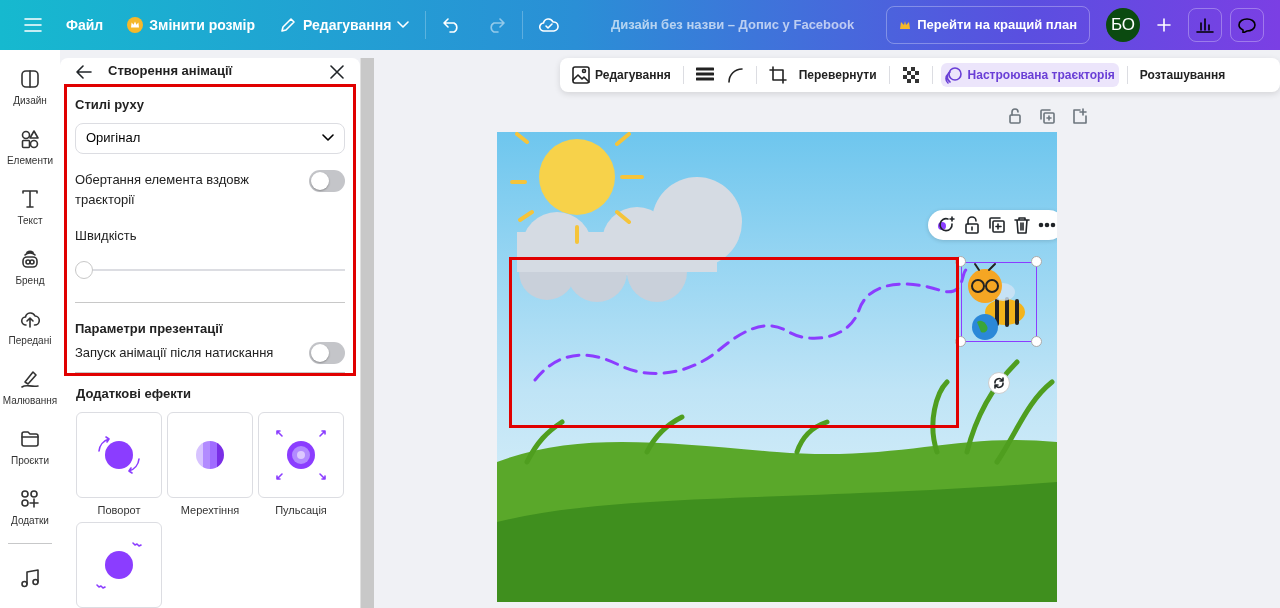 The image size is (1280, 608). Describe the element at coordinates (174, 353) in the screenshot. I see `toggle-label: Запуск анімації після натискання` at that location.